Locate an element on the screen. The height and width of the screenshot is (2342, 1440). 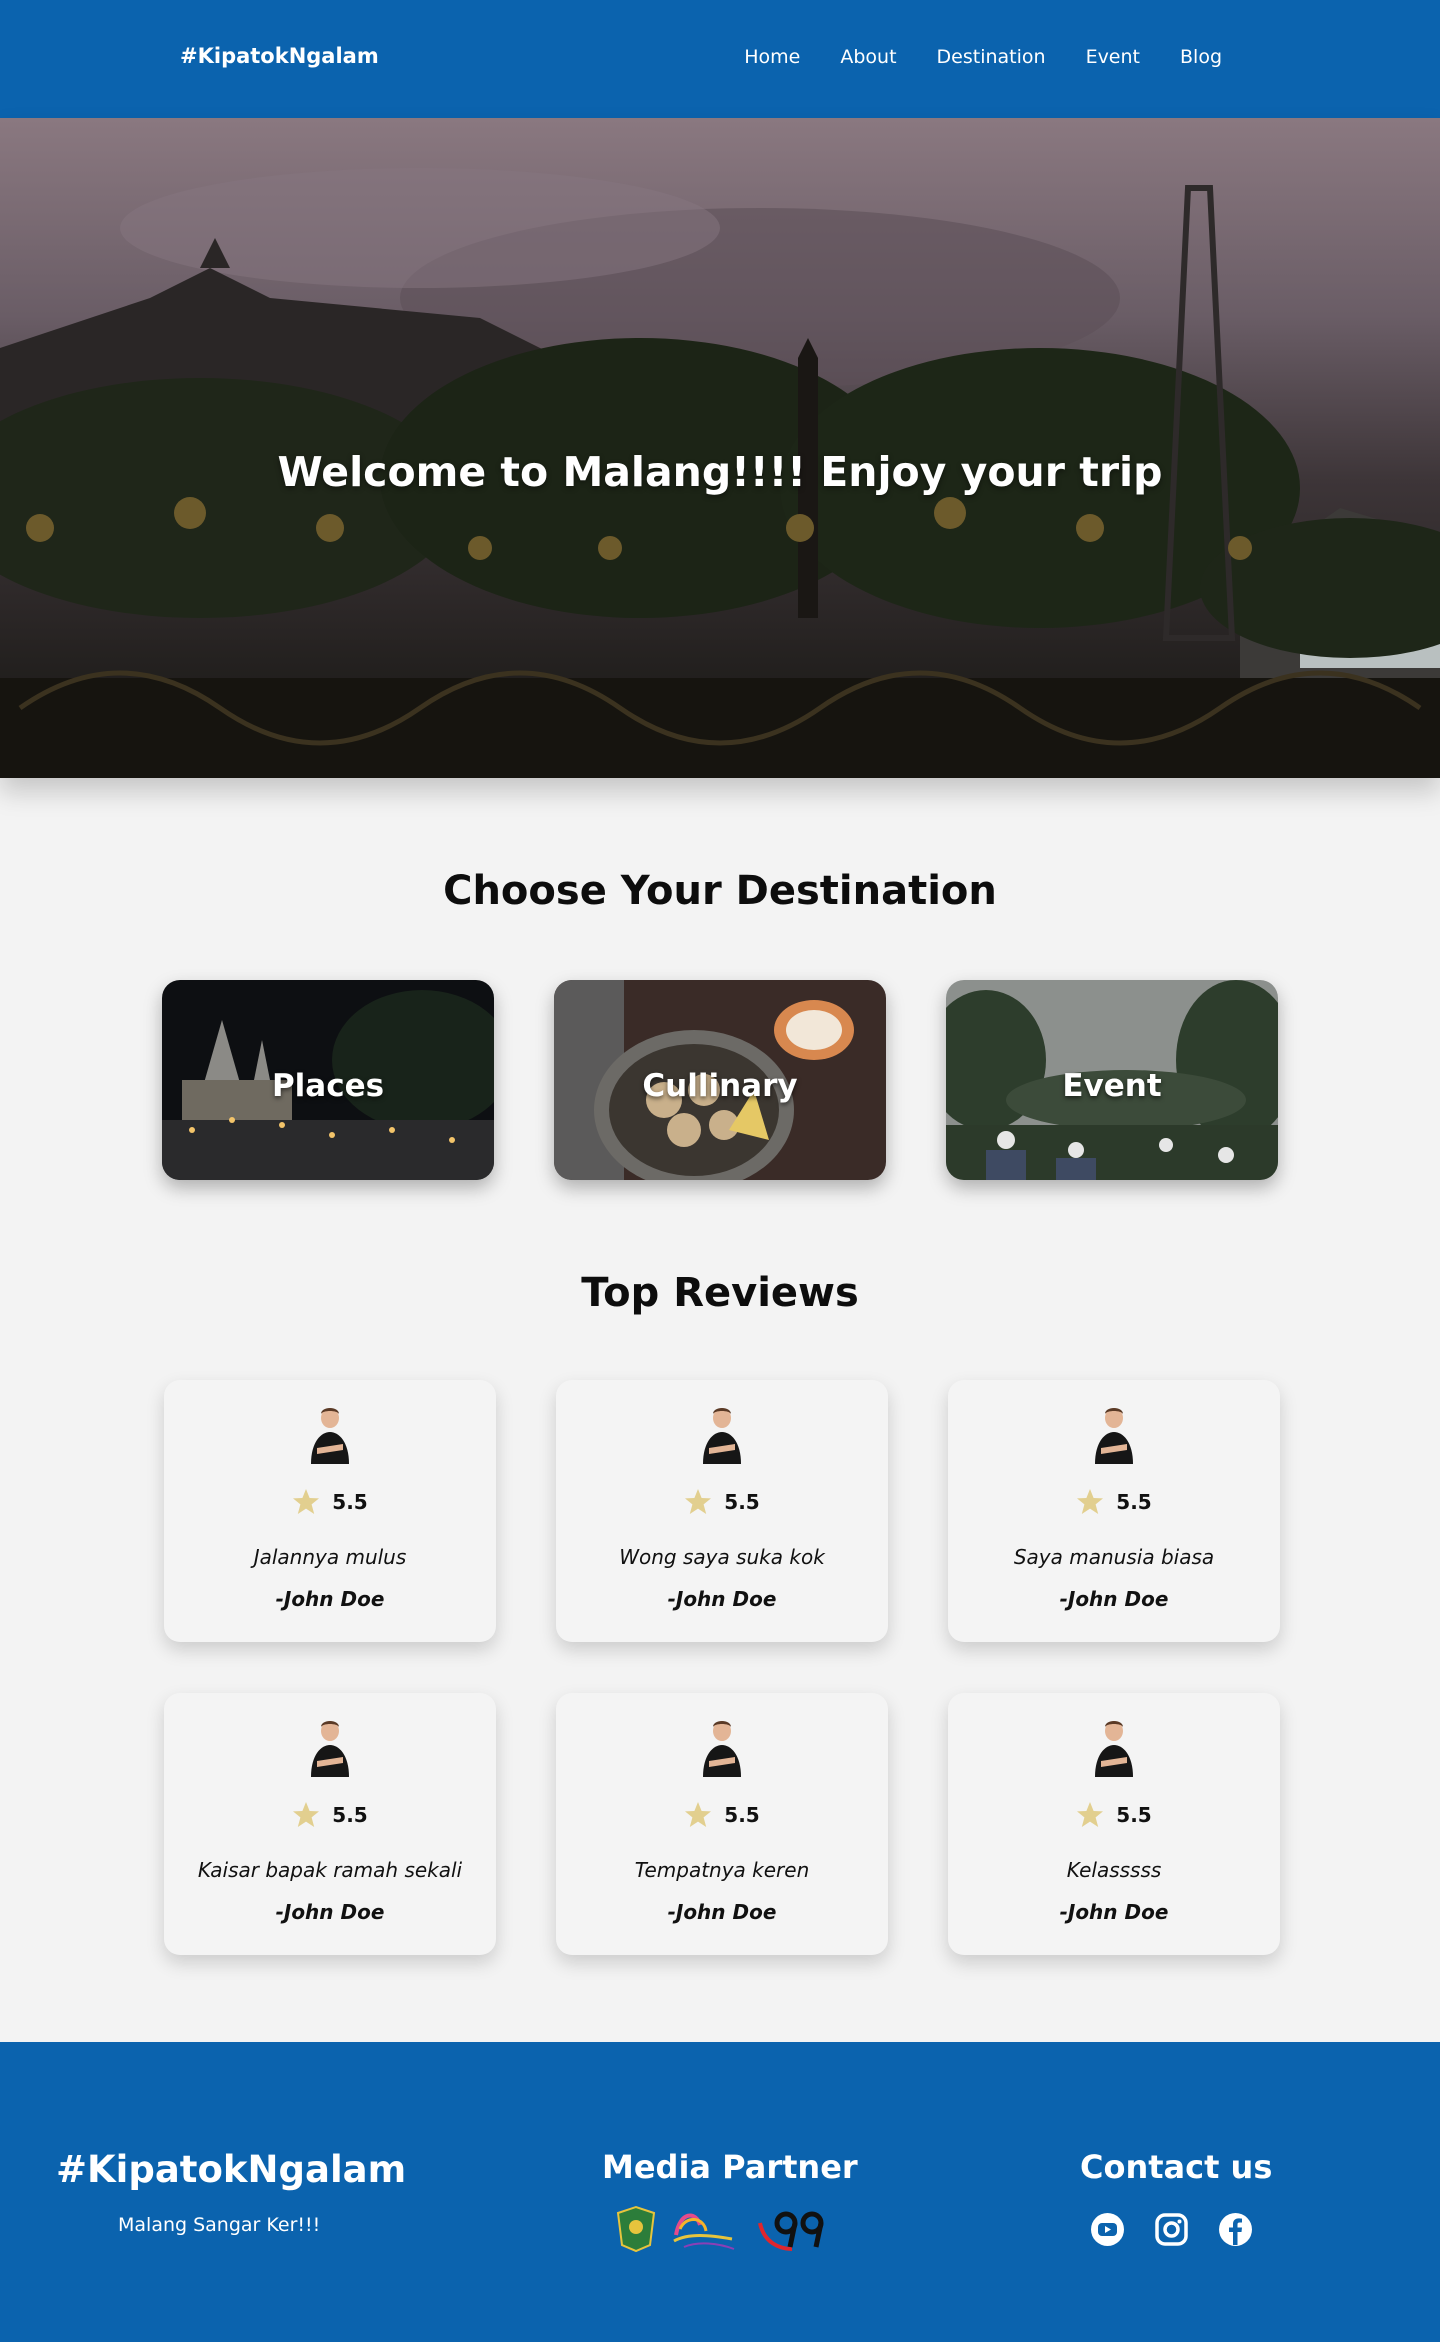
review-text: Kaisar bapak ramah sekali is located at coordinates (330, 1870).